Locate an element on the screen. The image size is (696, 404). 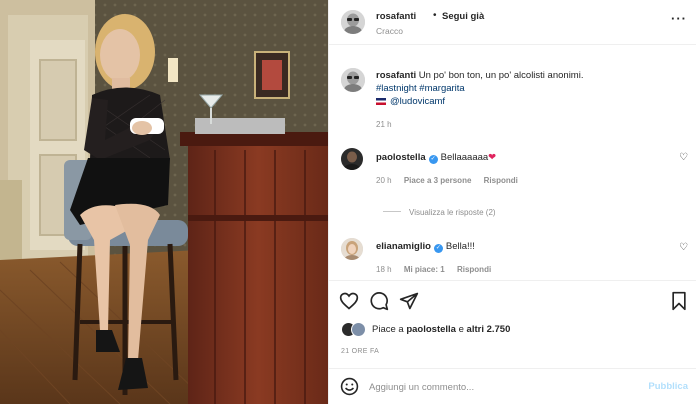
heart-icon is located at coordinates (349, 301).